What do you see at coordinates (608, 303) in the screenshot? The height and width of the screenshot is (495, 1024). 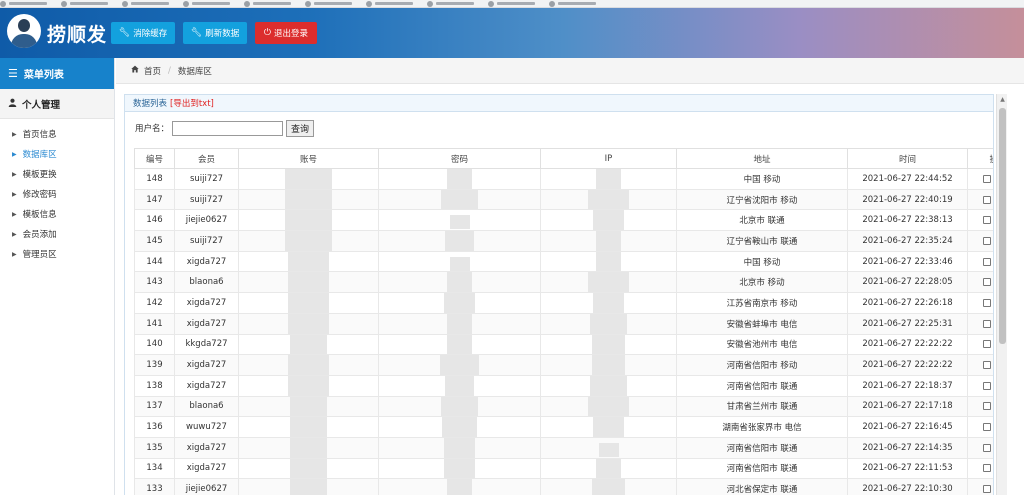 I see `ip-value: 29` at bounding box center [608, 303].